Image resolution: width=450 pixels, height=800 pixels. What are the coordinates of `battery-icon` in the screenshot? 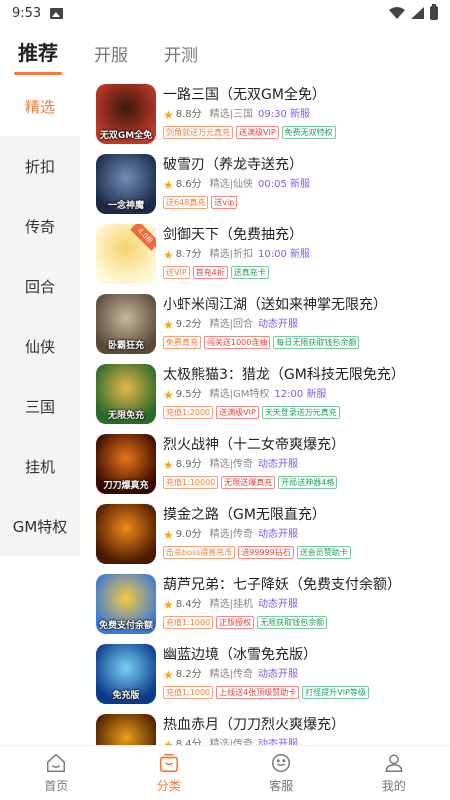 It's located at (434, 12).